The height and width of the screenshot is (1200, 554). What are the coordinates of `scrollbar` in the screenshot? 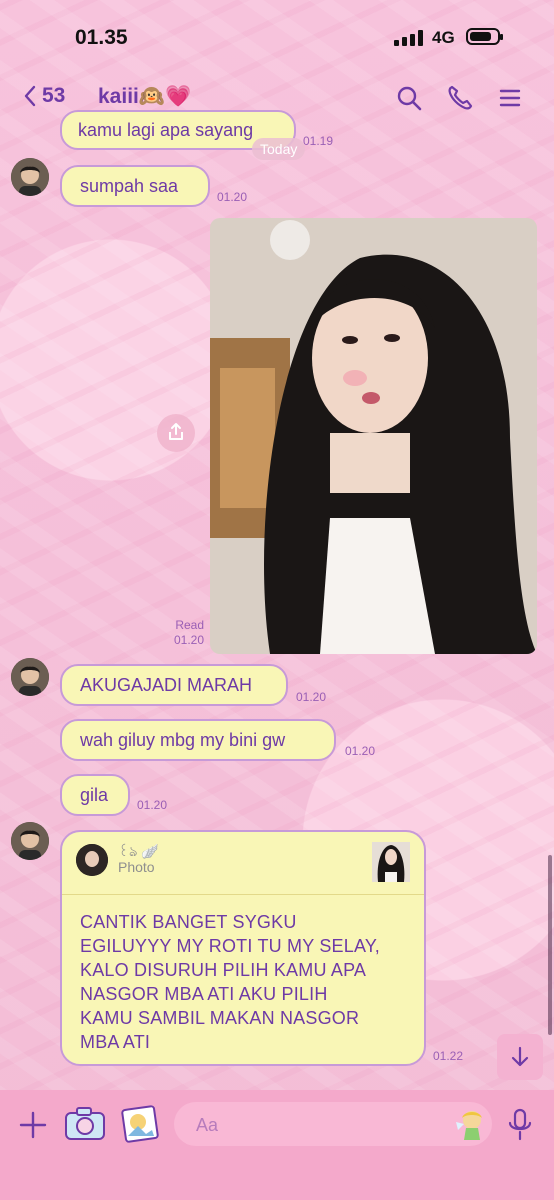 It's located at (550, 945).